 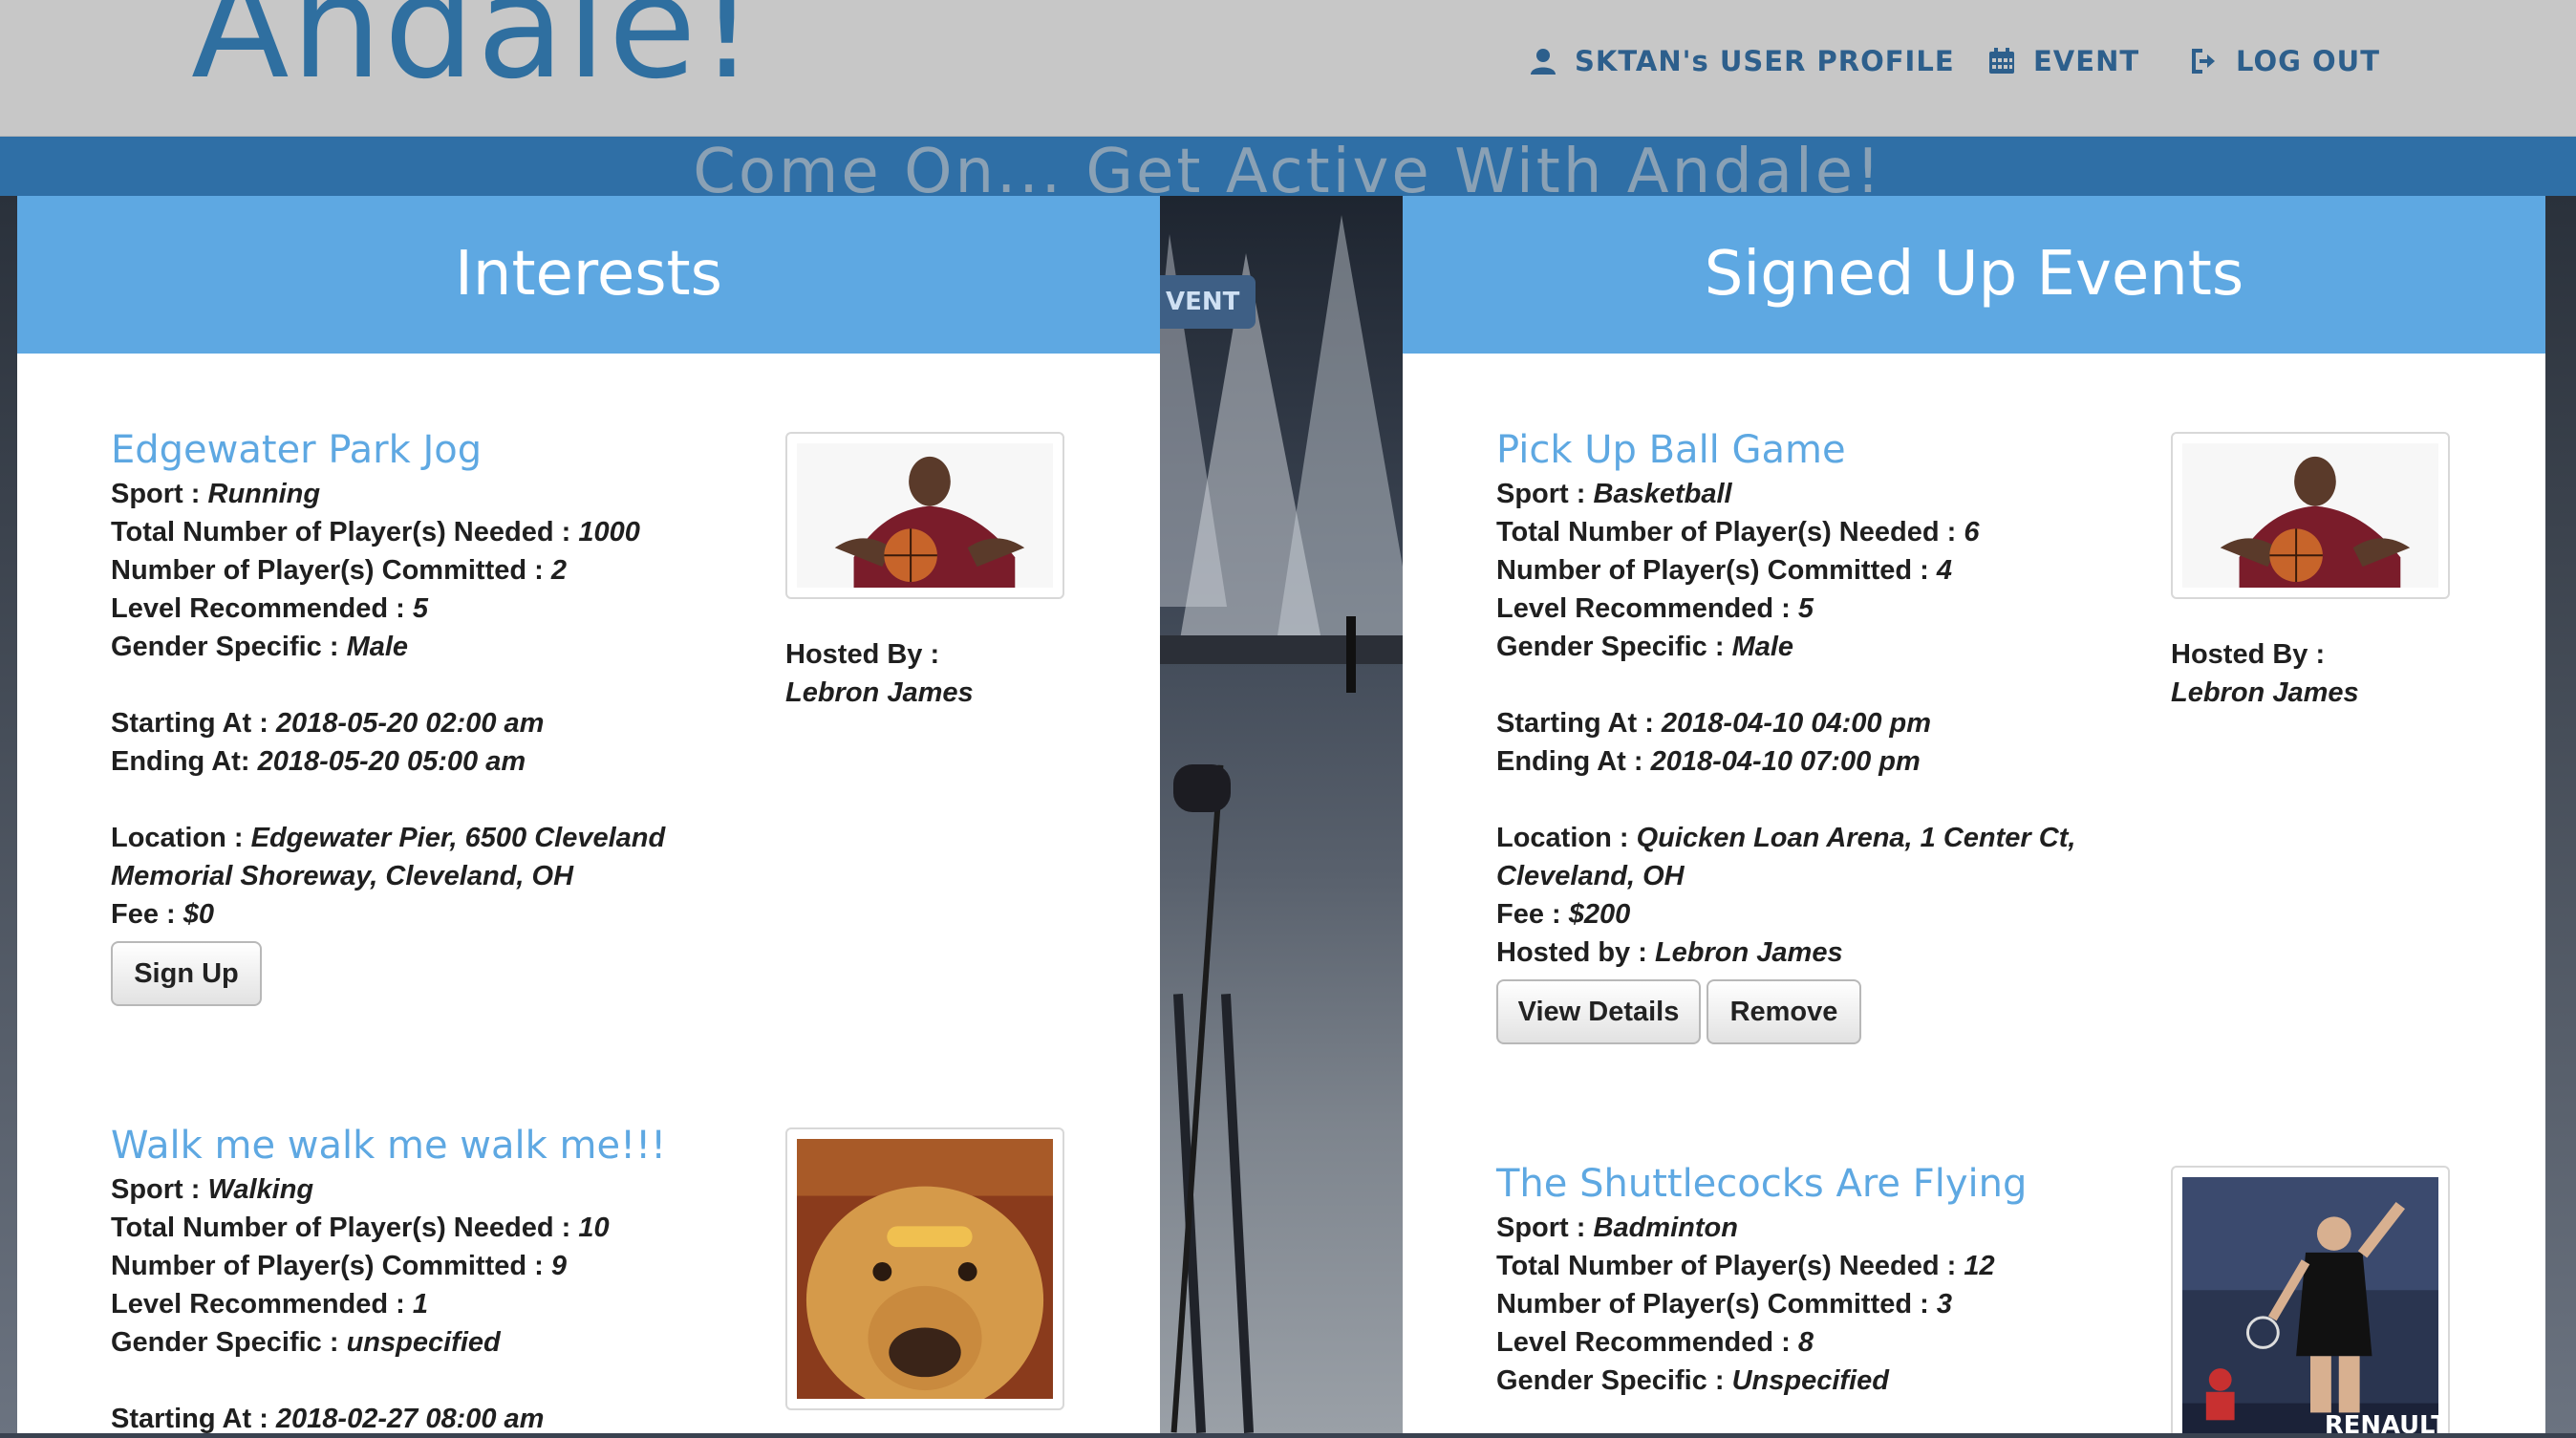 What do you see at coordinates (1590, 876) in the screenshot?
I see `event-location-cont: Cleveland, OH` at bounding box center [1590, 876].